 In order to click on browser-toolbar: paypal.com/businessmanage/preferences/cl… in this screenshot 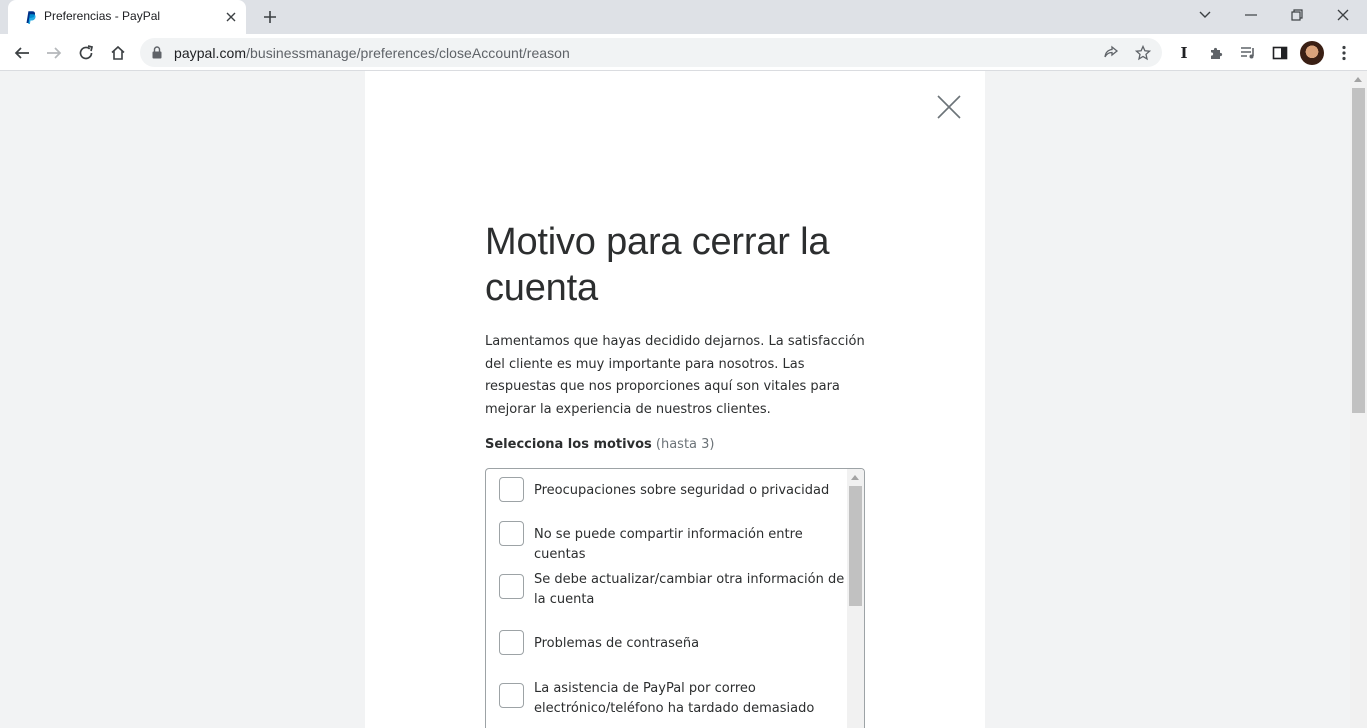, I will do `click(683, 52)`.